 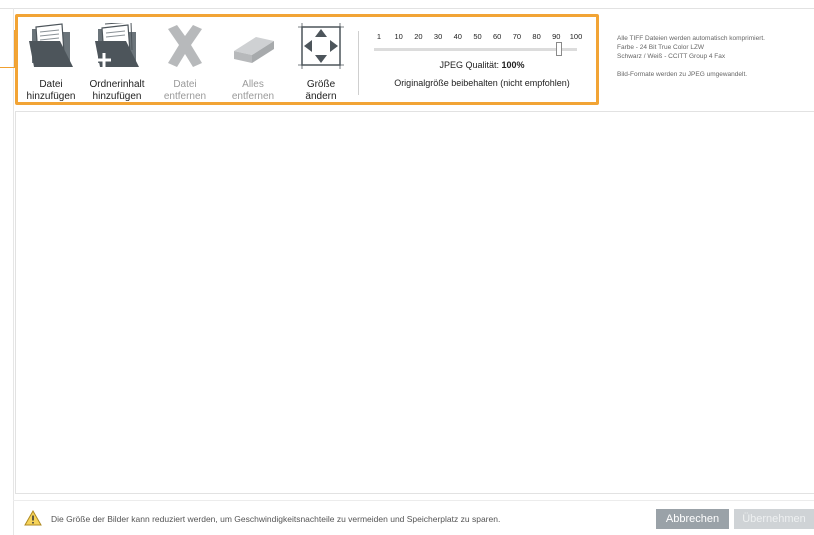 I want to click on quality-scale-tick: 50, so click(x=477, y=36).